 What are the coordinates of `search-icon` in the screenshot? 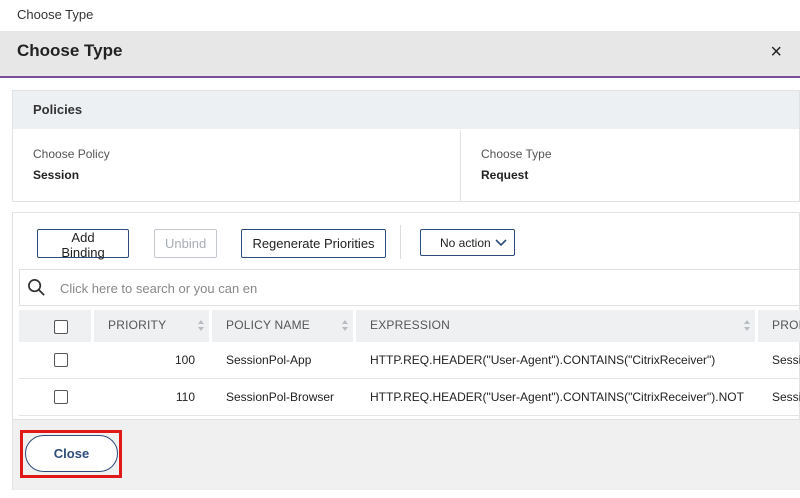 It's located at (36, 287).